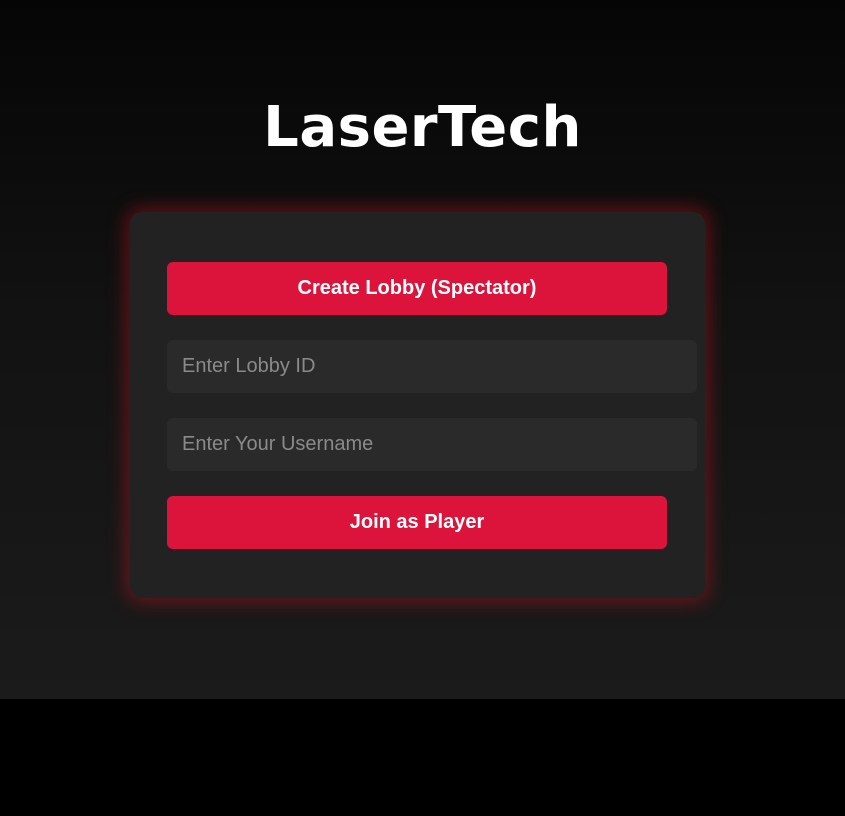 This screenshot has width=845, height=816. What do you see at coordinates (417, 522) in the screenshot?
I see `join-as-player-button: Join as Player` at bounding box center [417, 522].